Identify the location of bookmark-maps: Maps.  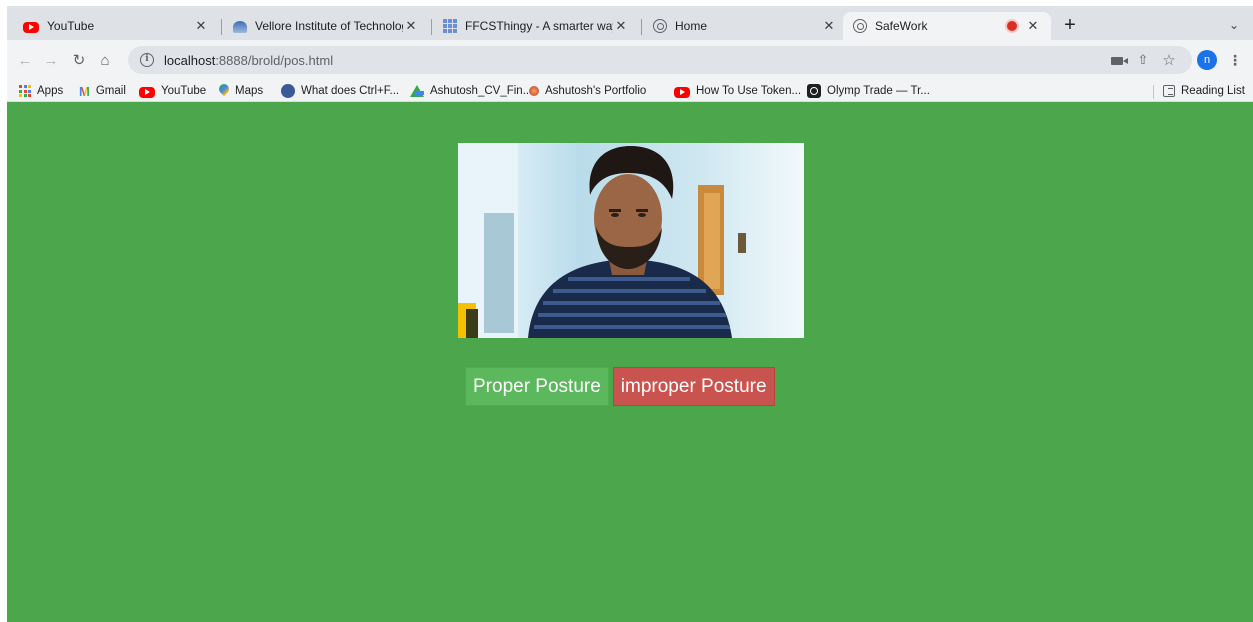
(241, 91).